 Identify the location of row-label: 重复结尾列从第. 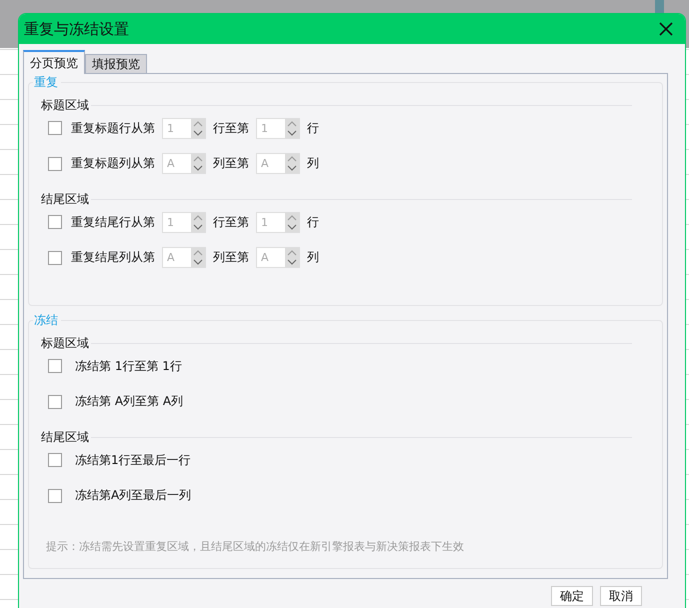
(113, 257).